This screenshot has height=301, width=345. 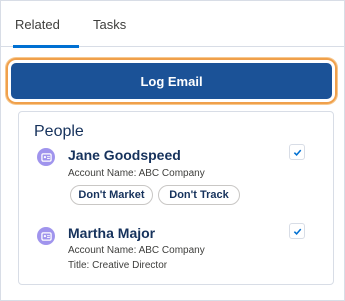 What do you see at coordinates (124, 155) in the screenshot?
I see `contact-name: Jane Goodspeed` at bounding box center [124, 155].